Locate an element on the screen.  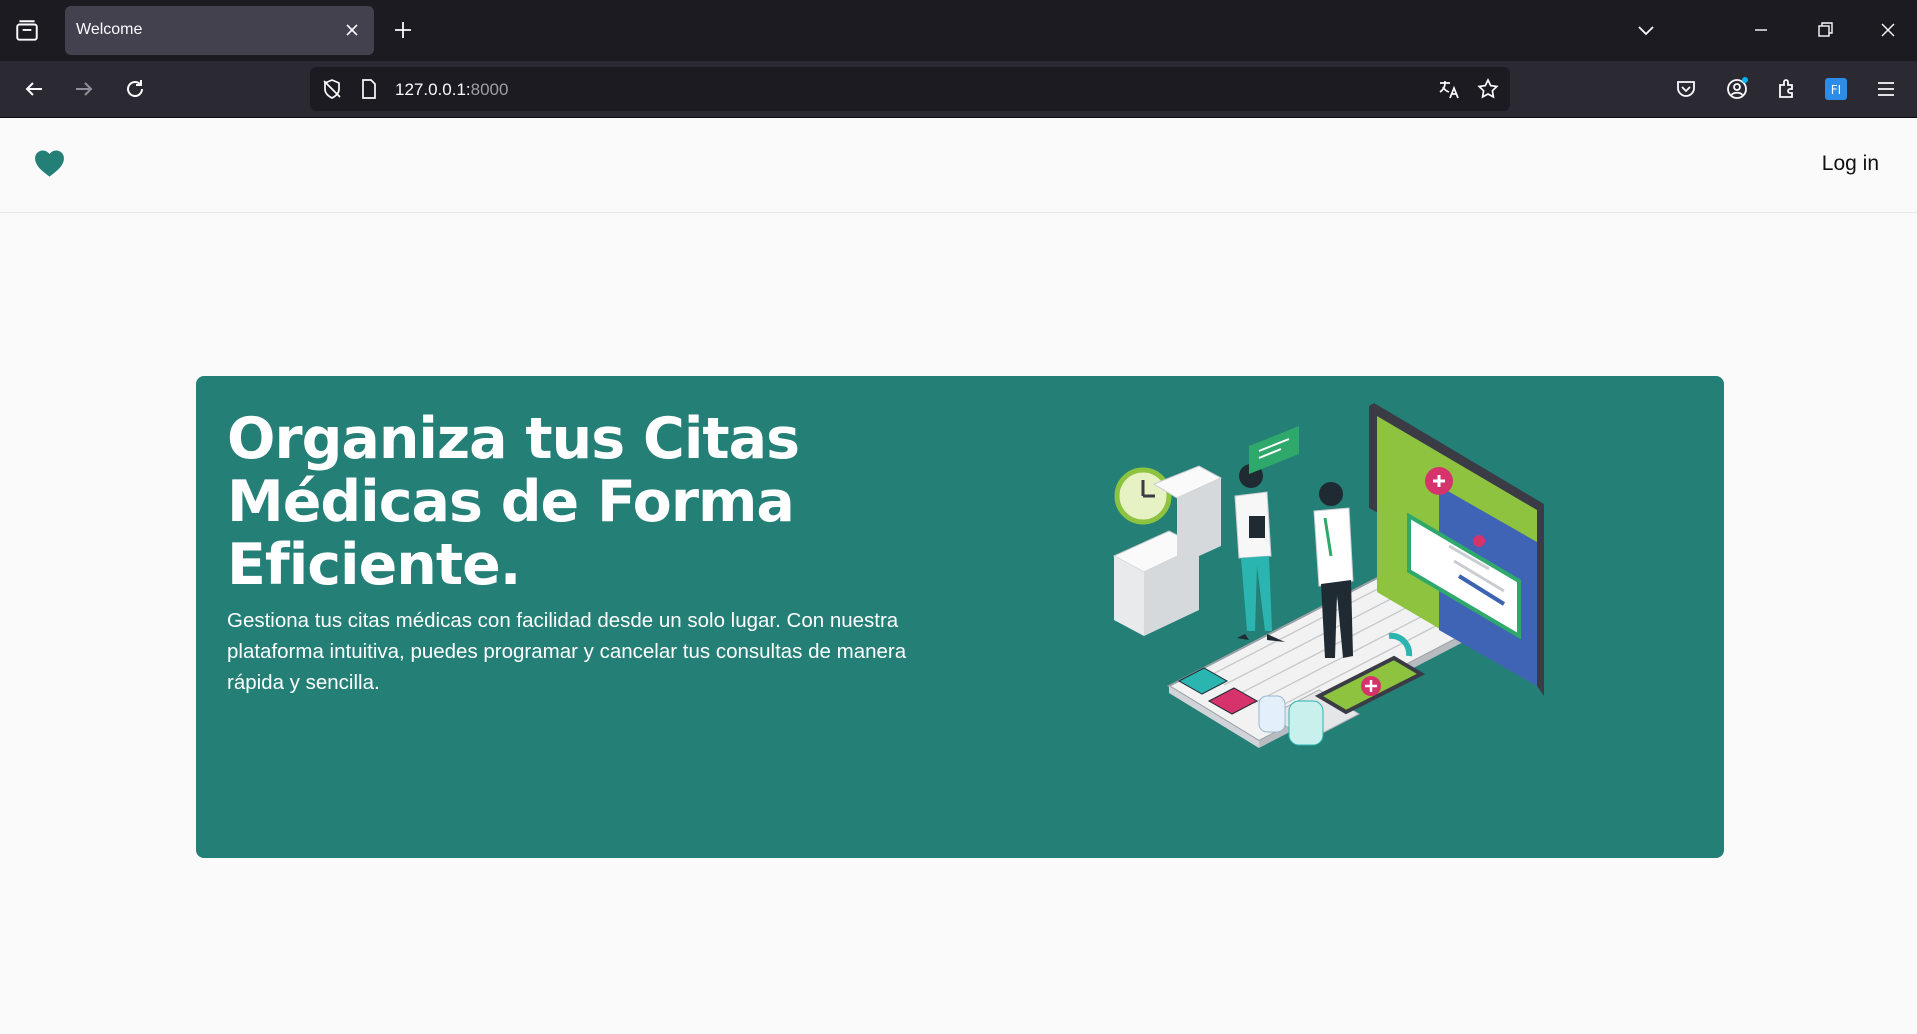
menu-icon is located at coordinates (1886, 89).